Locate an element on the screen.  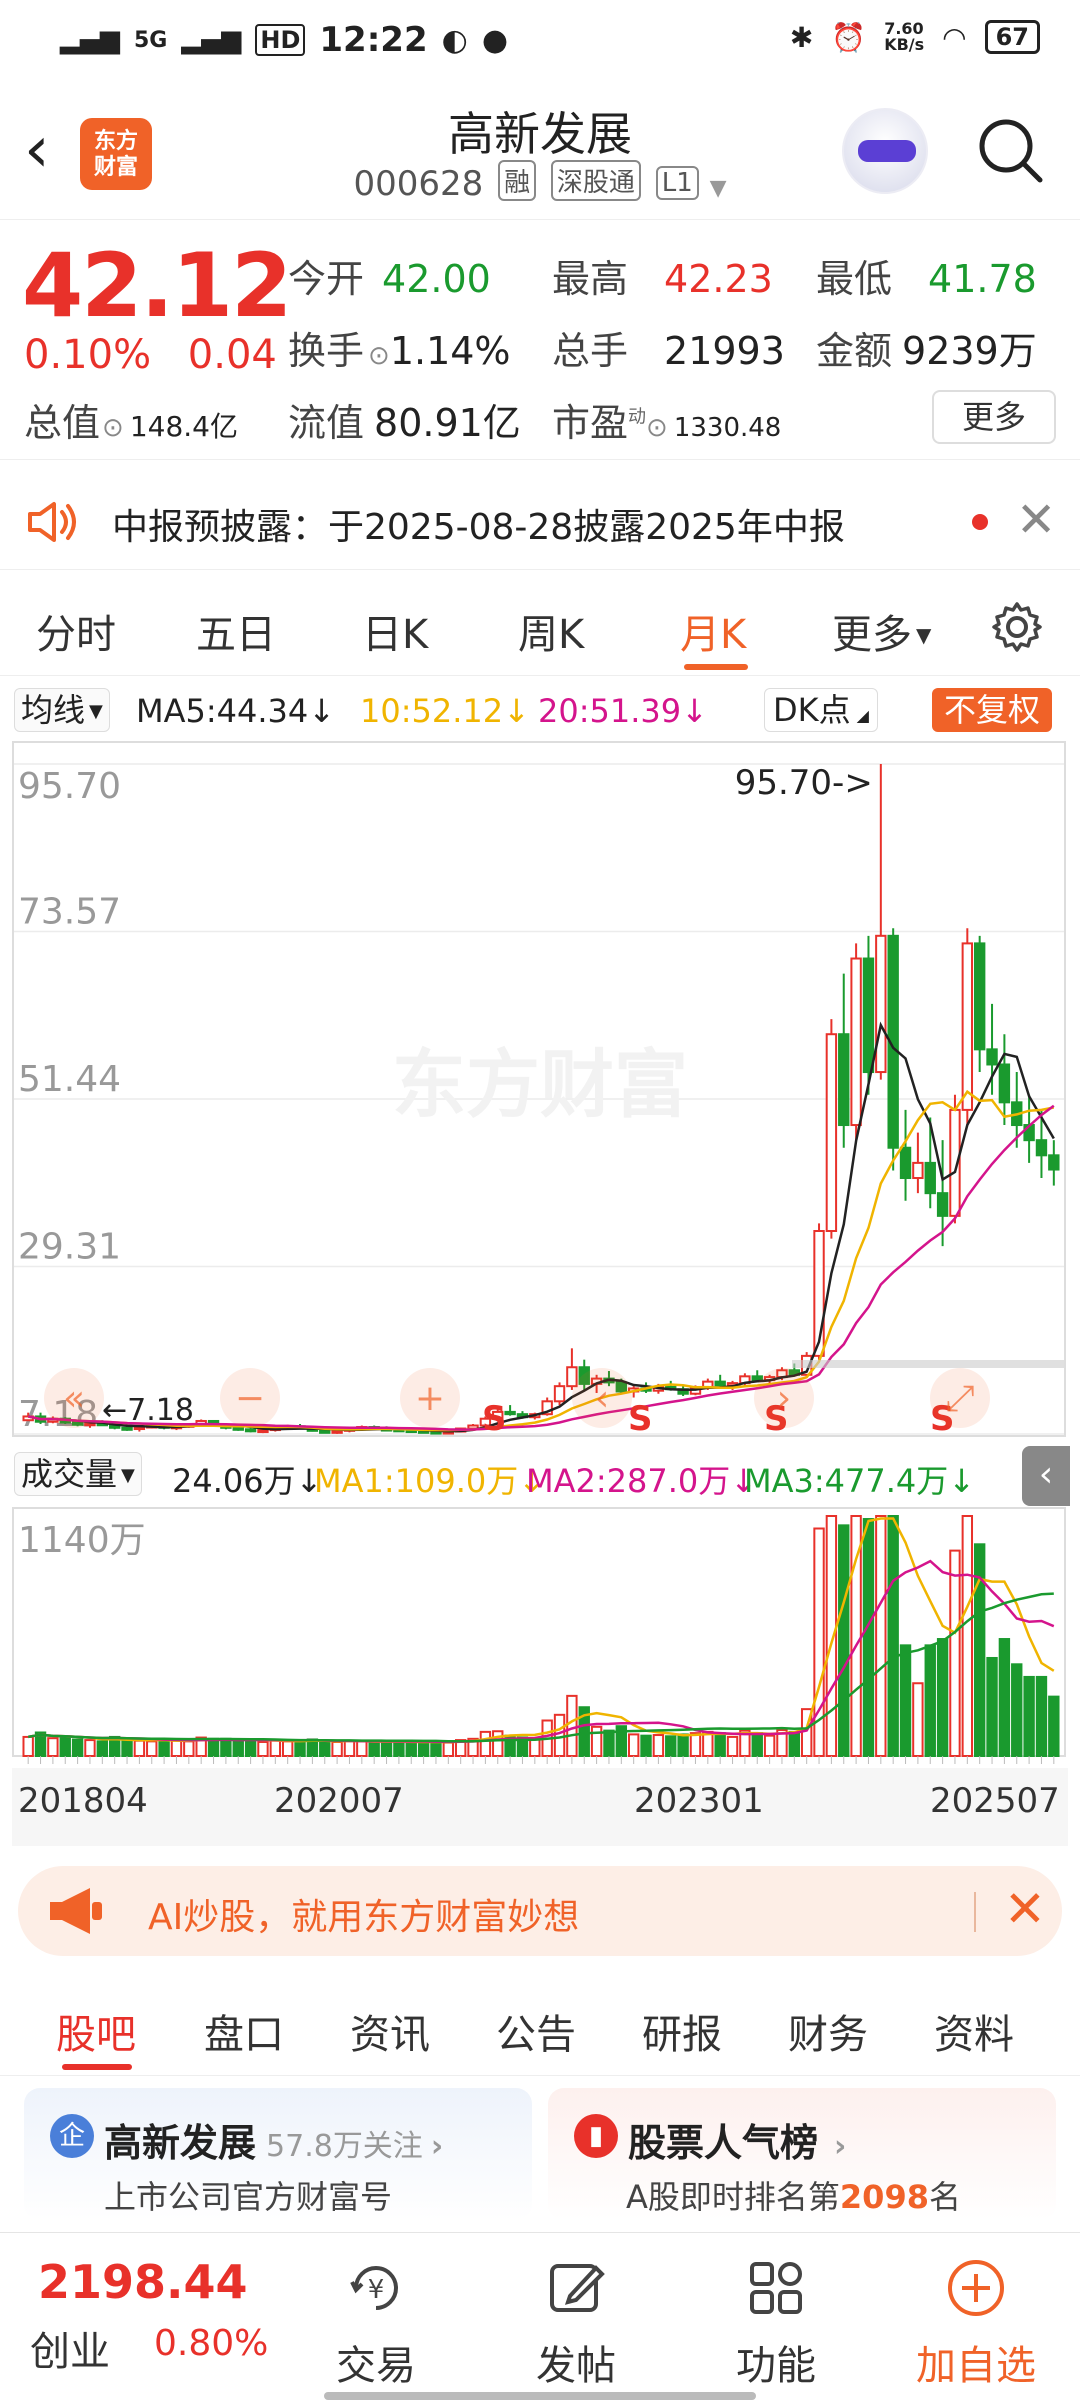
zoom-control-icon: ‹ is located at coordinates (602, 1398).